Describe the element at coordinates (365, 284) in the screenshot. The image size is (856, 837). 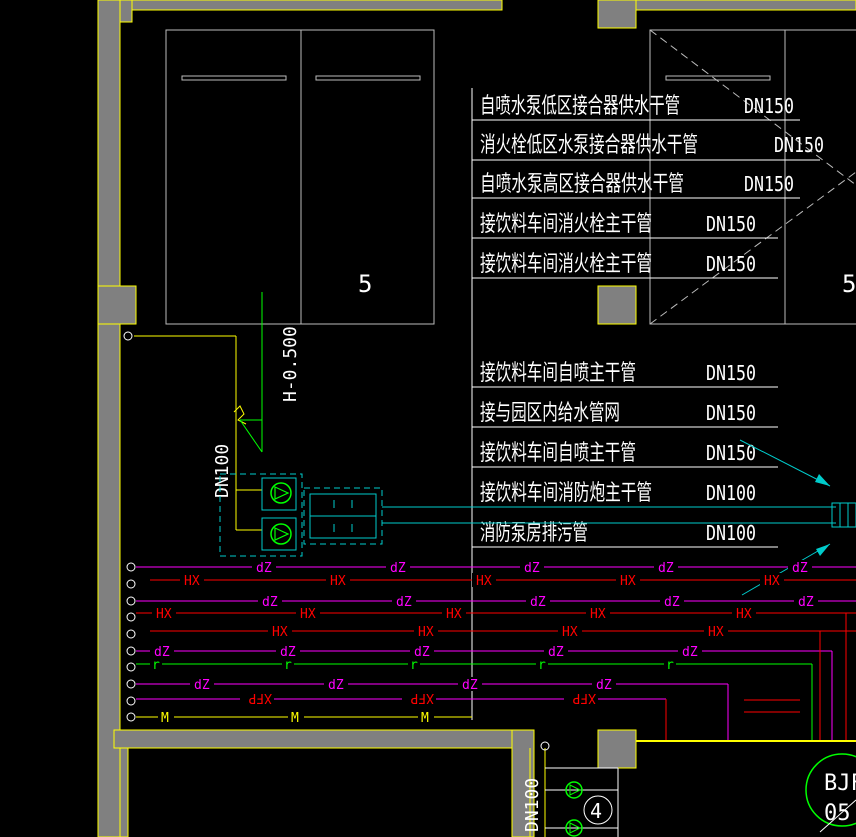
I see `tank-number-left: 5` at that location.